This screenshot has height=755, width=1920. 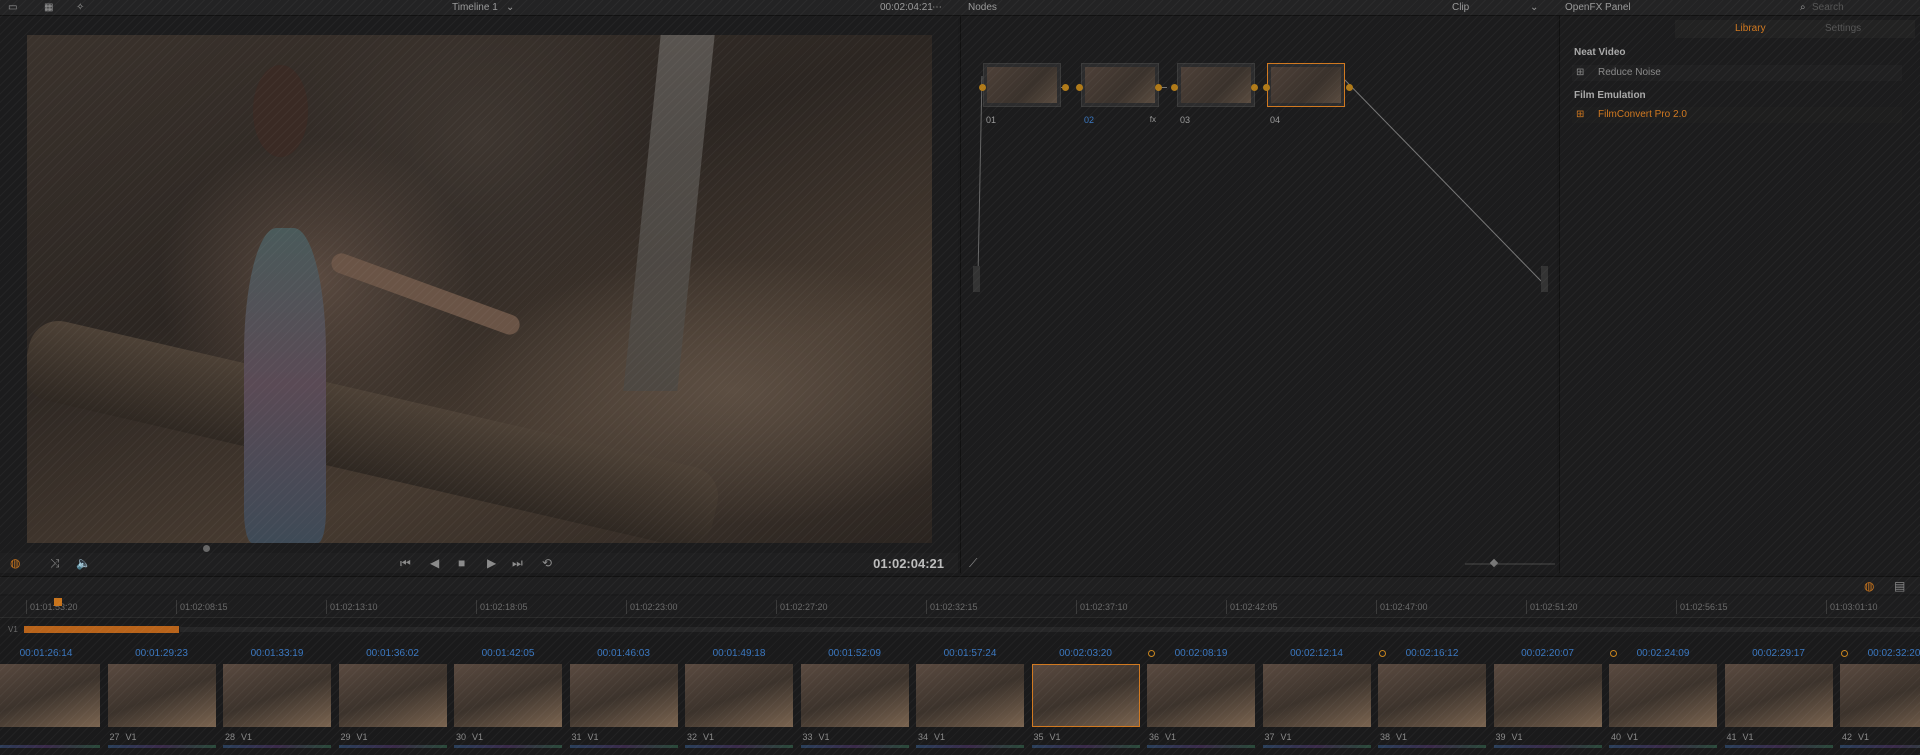 What do you see at coordinates (970, 653) in the screenshot?
I see `clip-timecode: 00:01:57:24` at bounding box center [970, 653].